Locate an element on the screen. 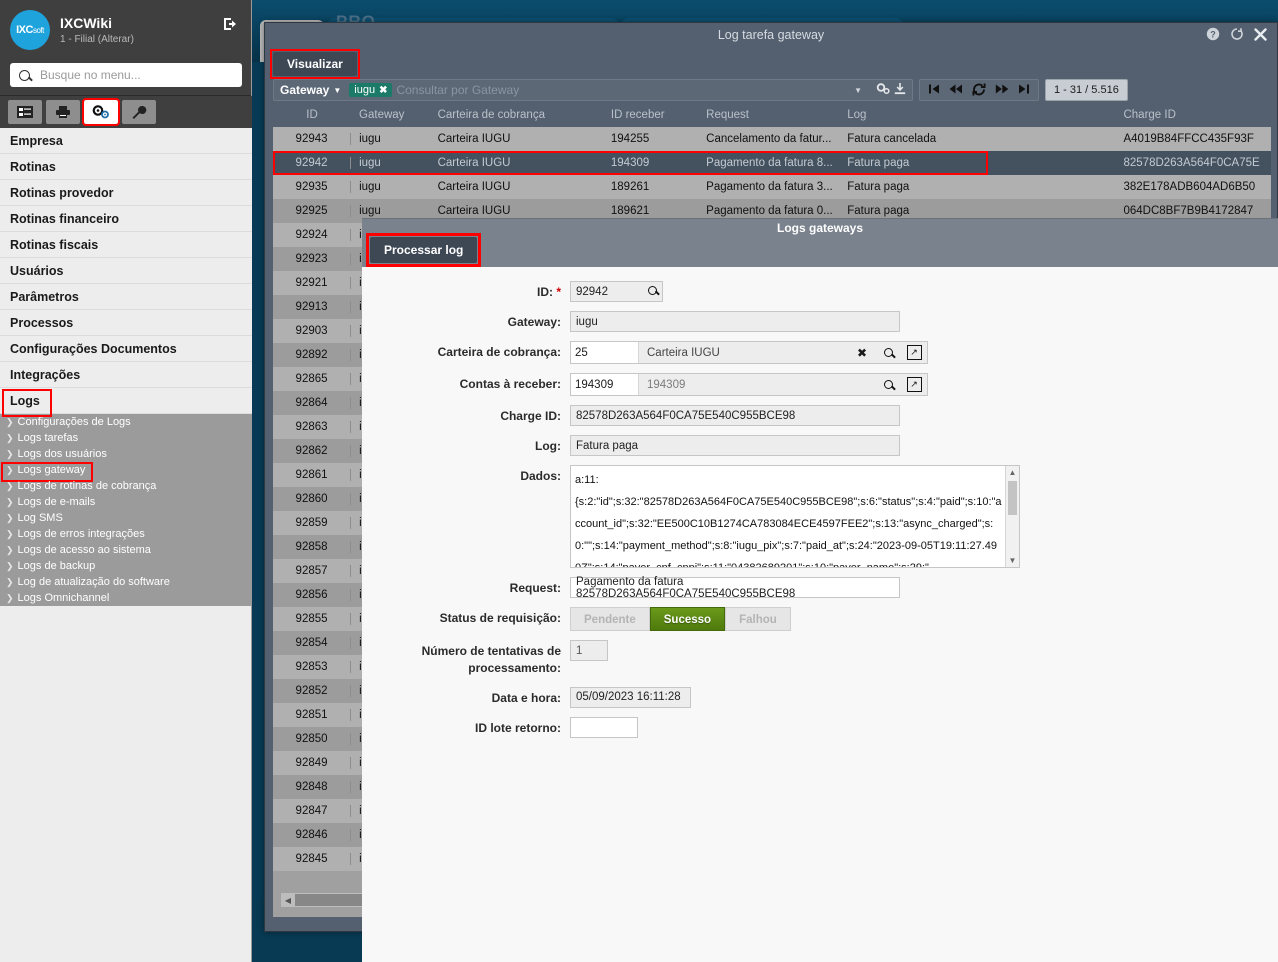  help-icon: ? is located at coordinates (1213, 36).